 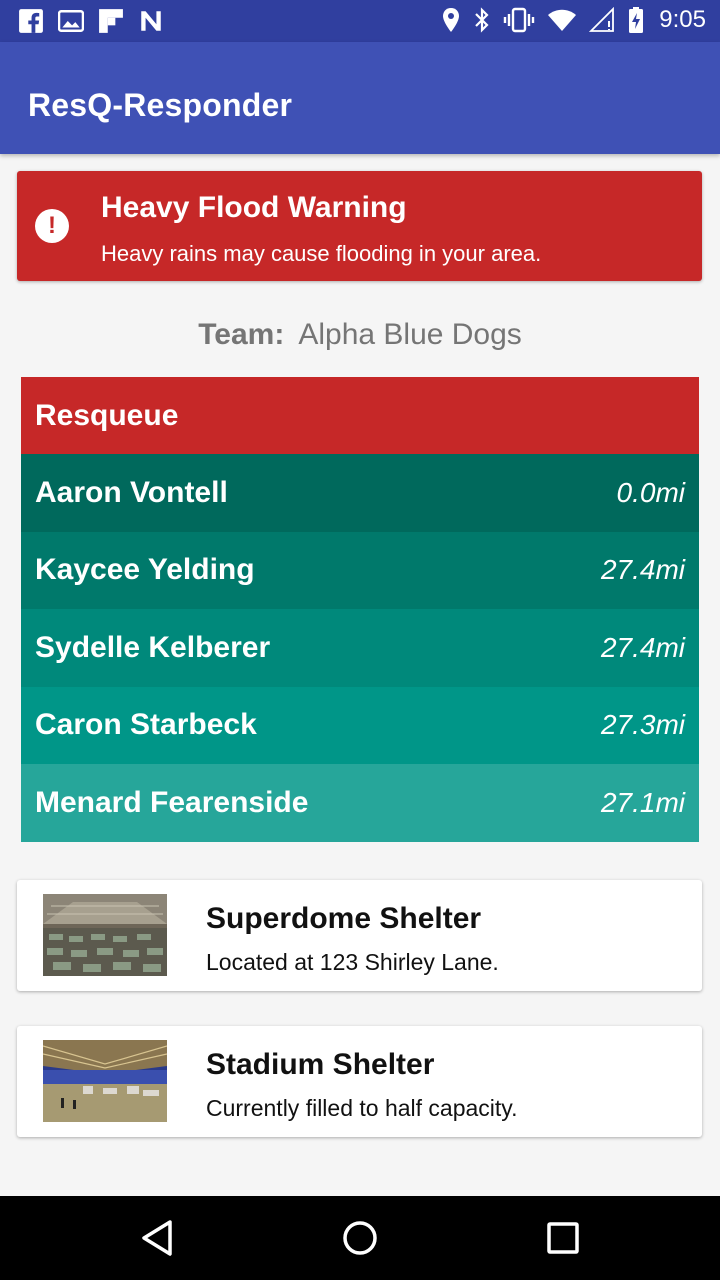 What do you see at coordinates (91, 21) in the screenshot?
I see `notification-icons` at bounding box center [91, 21].